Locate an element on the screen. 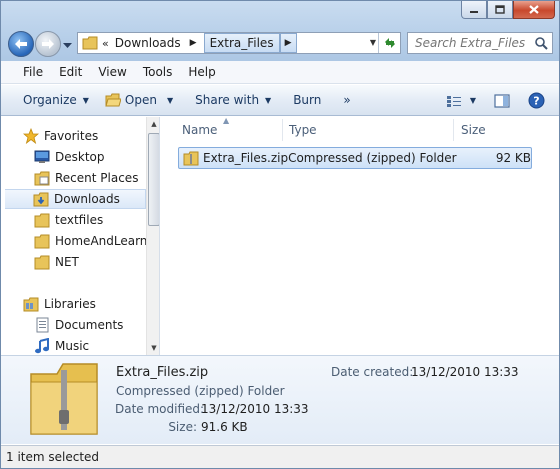 The height and width of the screenshot is (469, 560). share-with-button: Share with ▼ is located at coordinates (230, 100).